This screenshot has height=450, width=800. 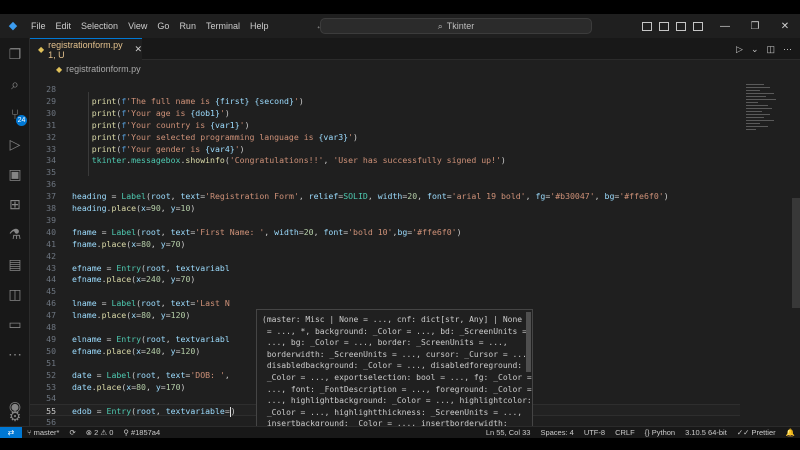 I want to click on status-formatter: ✓✓ Prettier, so click(x=756, y=432).